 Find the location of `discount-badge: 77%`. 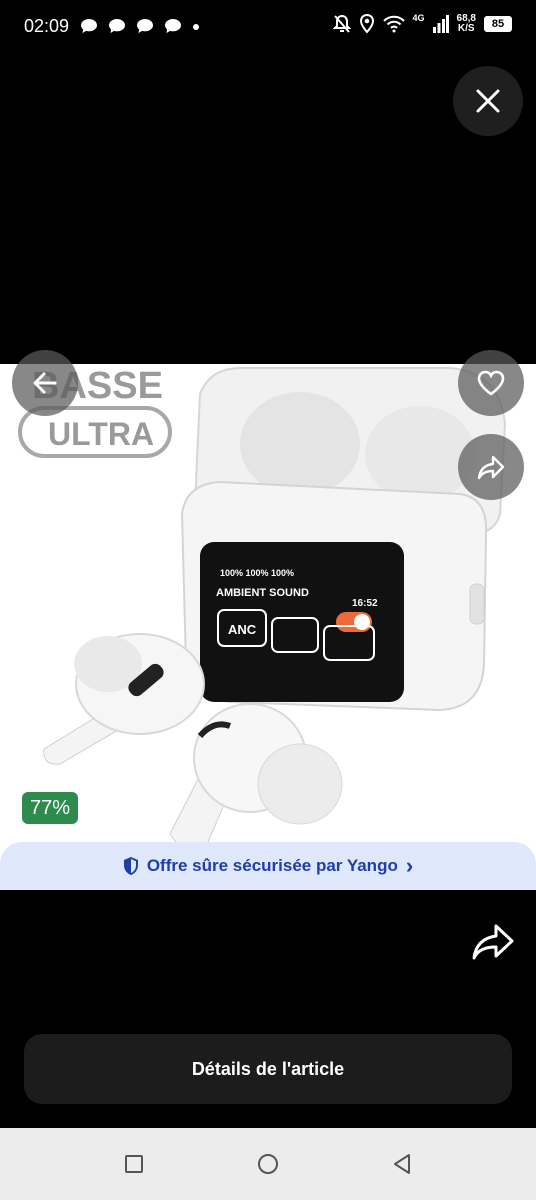

discount-badge: 77% is located at coordinates (50, 808).